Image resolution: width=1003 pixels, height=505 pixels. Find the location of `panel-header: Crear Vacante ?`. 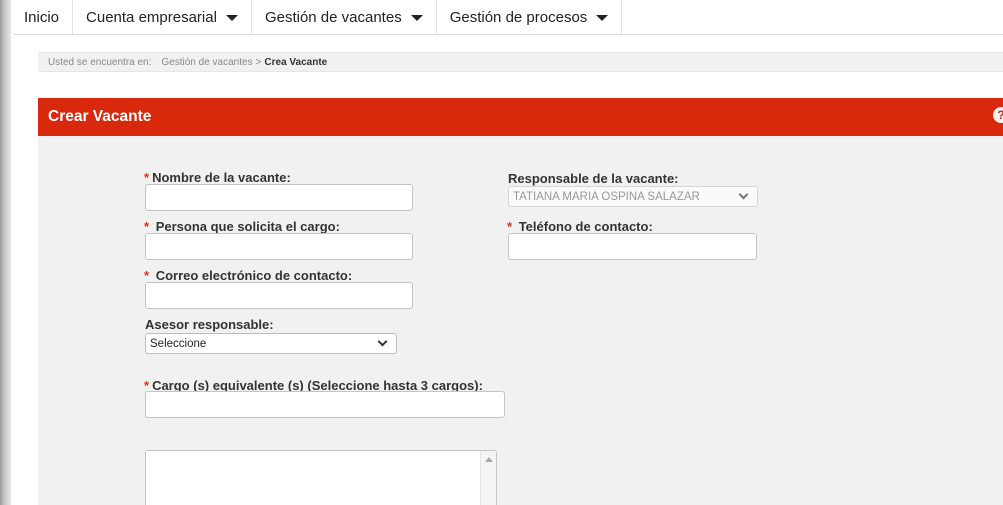

panel-header: Crear Vacante ? is located at coordinates (520, 117).